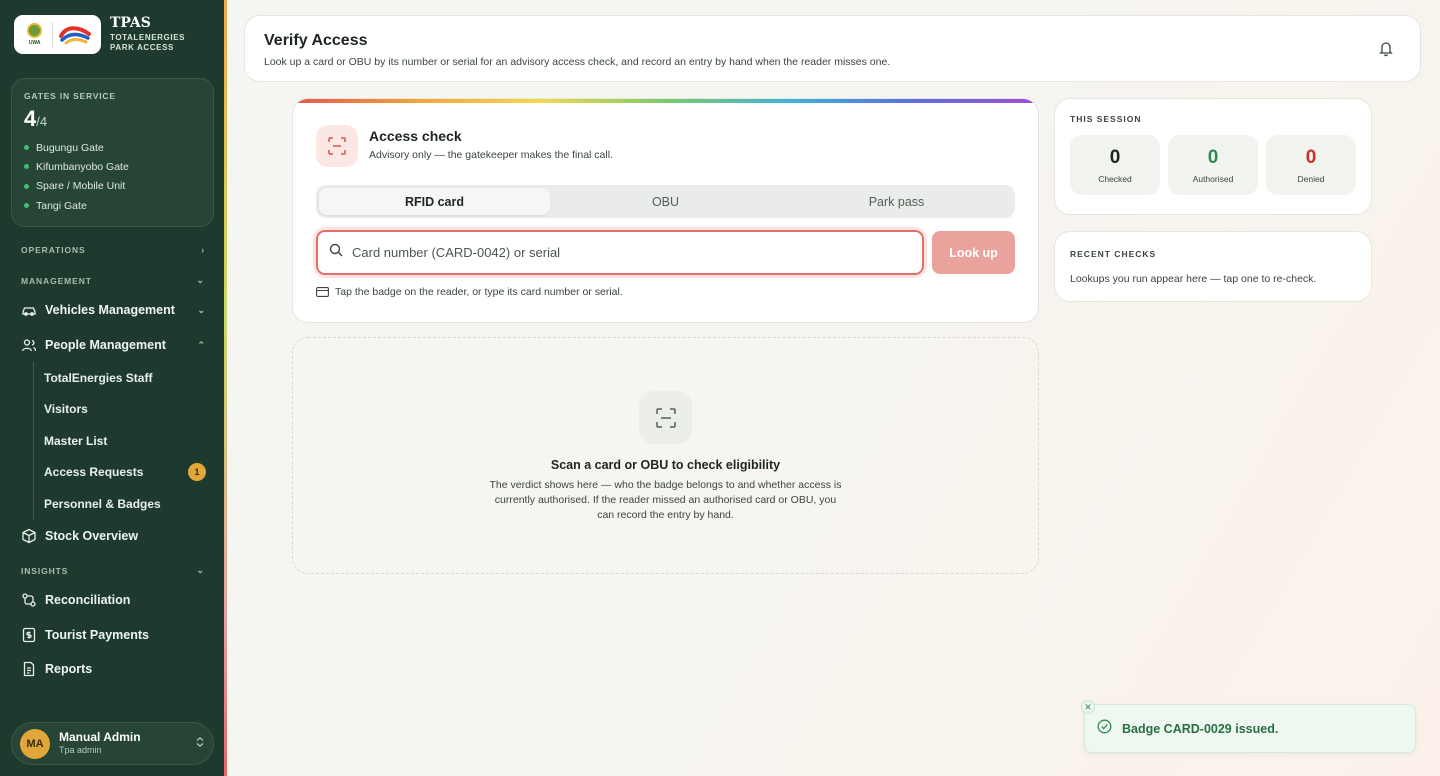  What do you see at coordinates (896, 201) in the screenshot?
I see `tab-park-pass: Park pass` at bounding box center [896, 201].